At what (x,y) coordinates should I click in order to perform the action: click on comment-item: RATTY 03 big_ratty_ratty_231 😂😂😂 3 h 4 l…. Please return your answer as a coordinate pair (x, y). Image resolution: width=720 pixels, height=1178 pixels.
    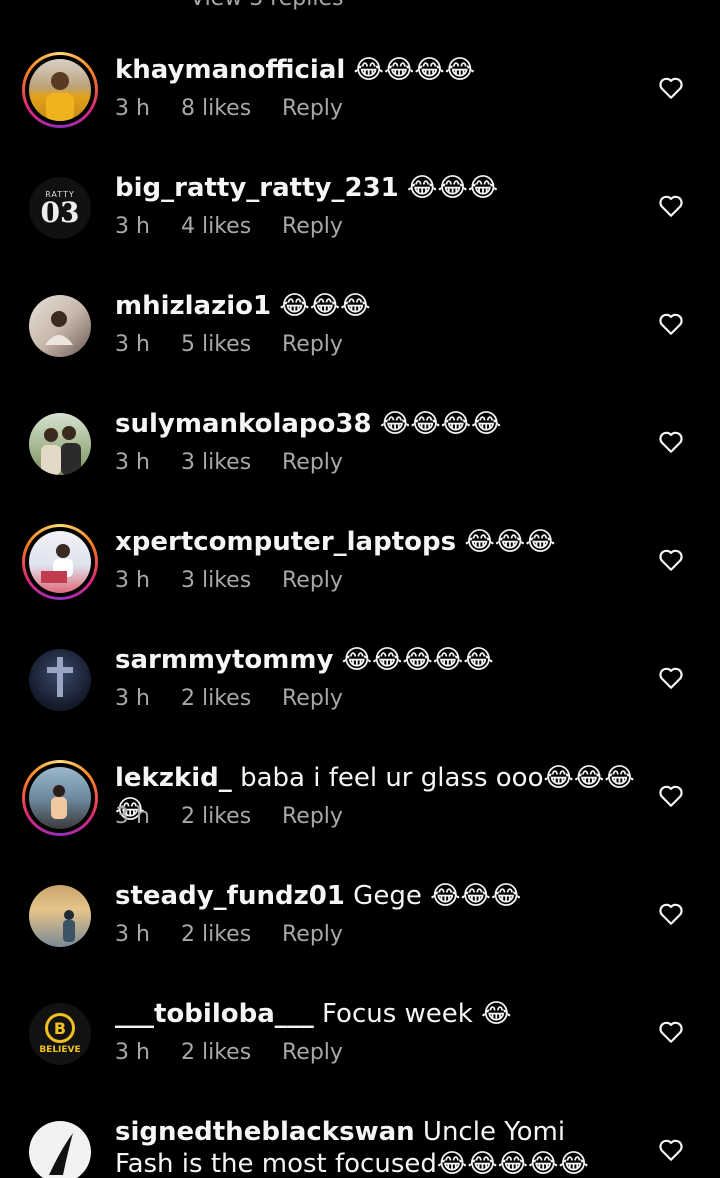
    Looking at the image, I should click on (360, 229).